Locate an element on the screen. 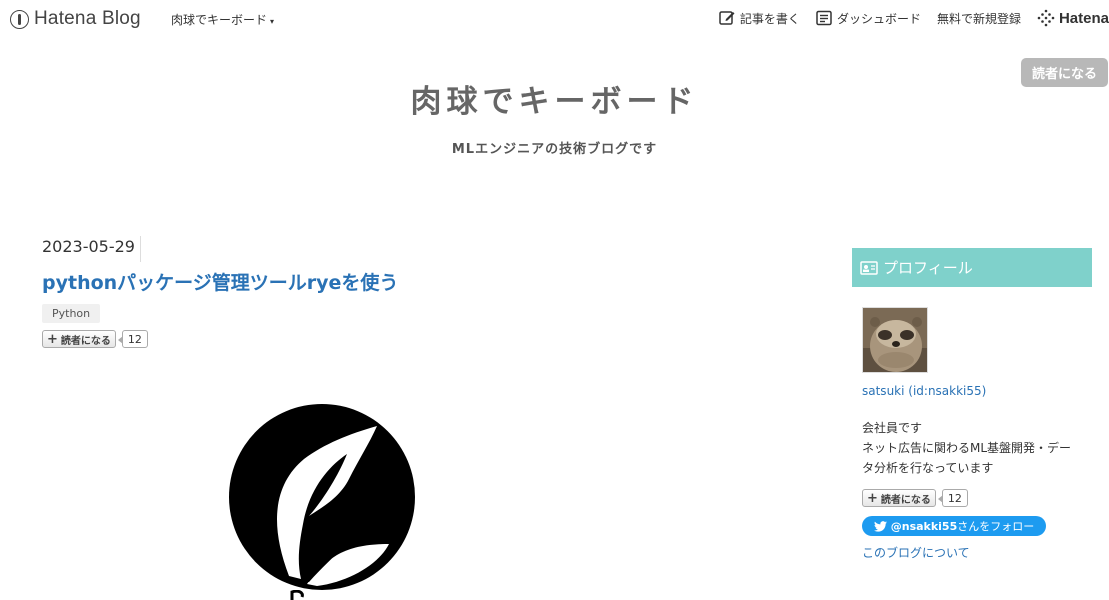  dashboard-icon is located at coordinates (824, 18).